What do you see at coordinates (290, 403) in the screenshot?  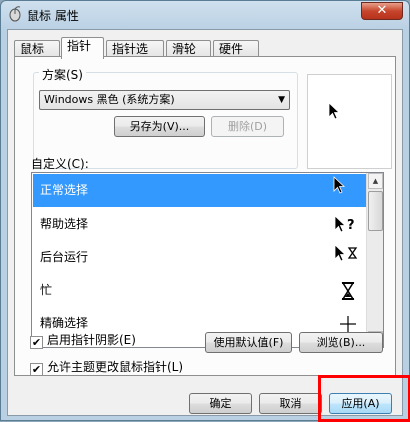 I see `cancel-button: 取消` at bounding box center [290, 403].